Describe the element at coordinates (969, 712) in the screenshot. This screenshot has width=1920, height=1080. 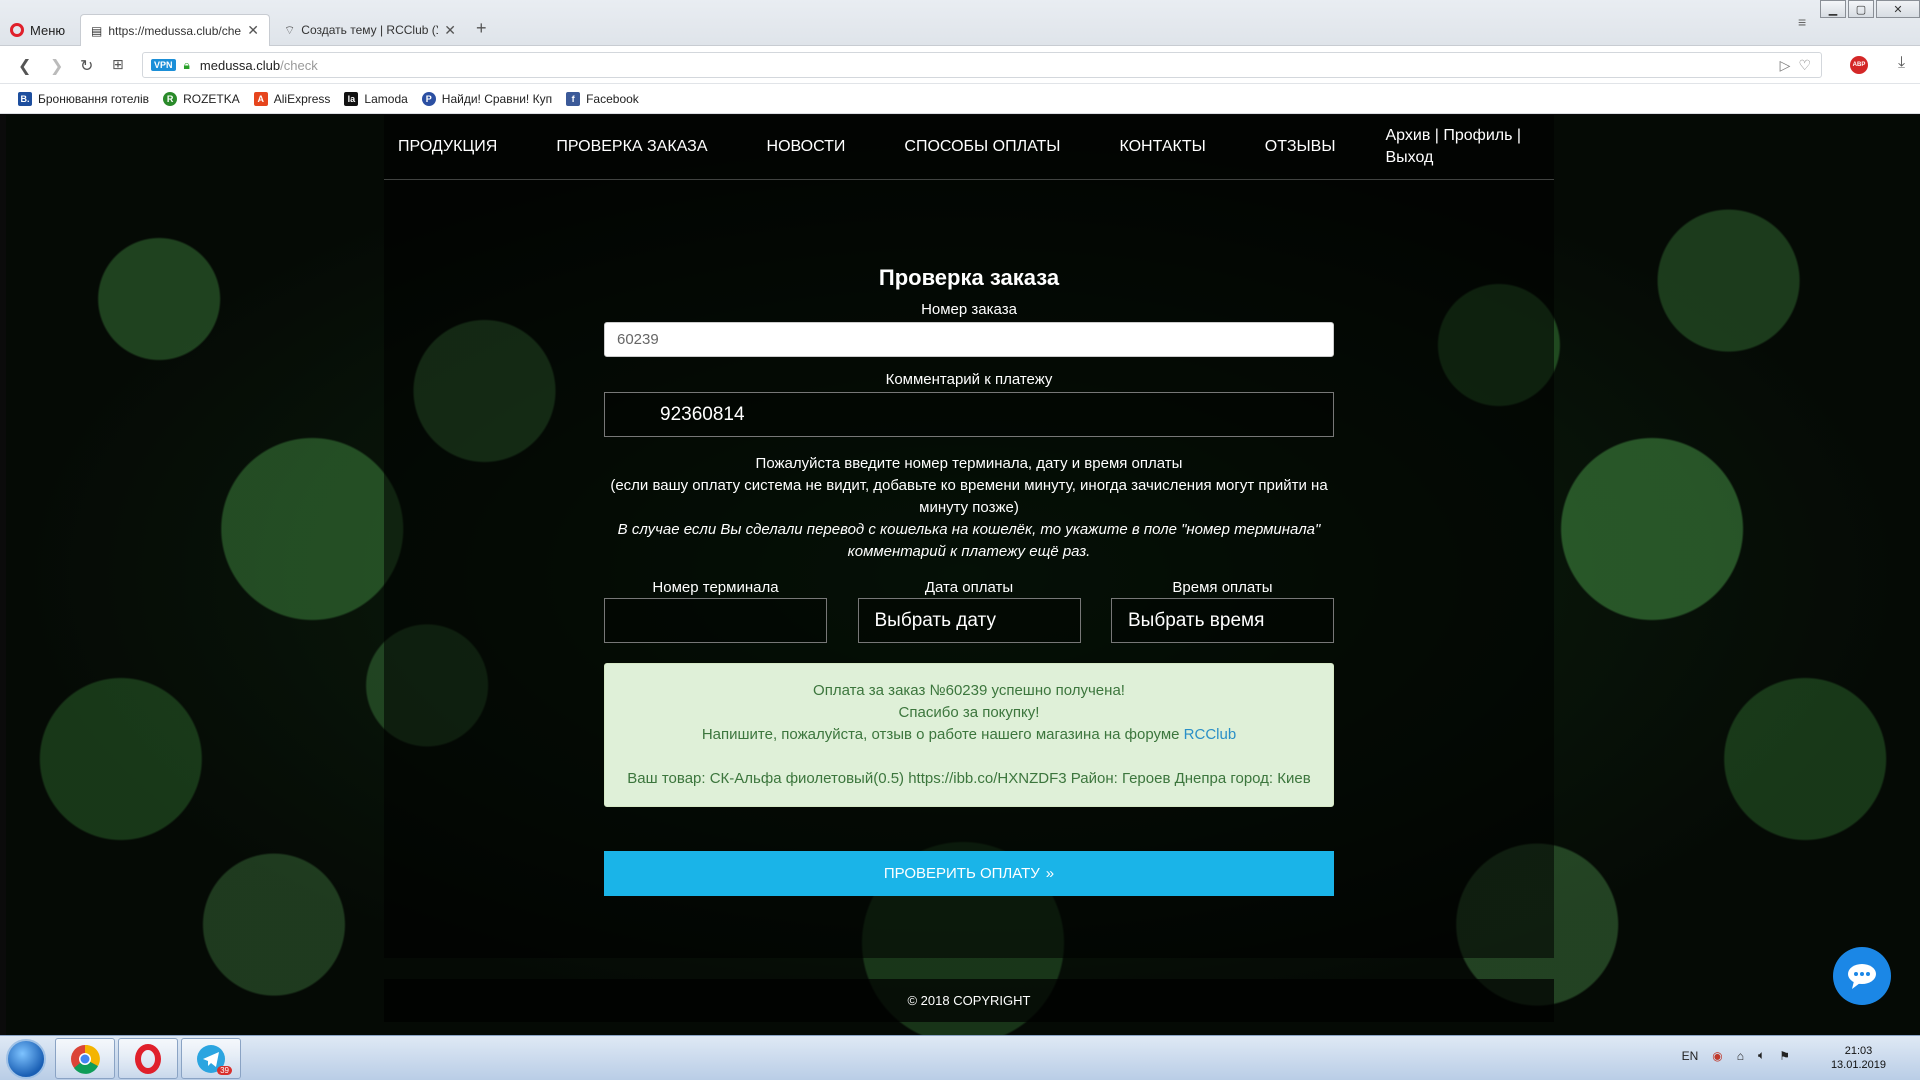
I see `thanks-message: Спасибо за покупку!` at that location.